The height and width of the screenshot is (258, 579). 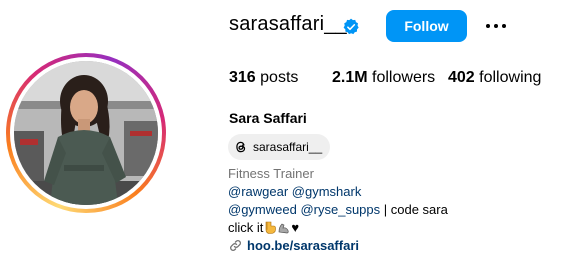 I want to click on followers-stat: 2.1M followers, so click(x=383, y=78).